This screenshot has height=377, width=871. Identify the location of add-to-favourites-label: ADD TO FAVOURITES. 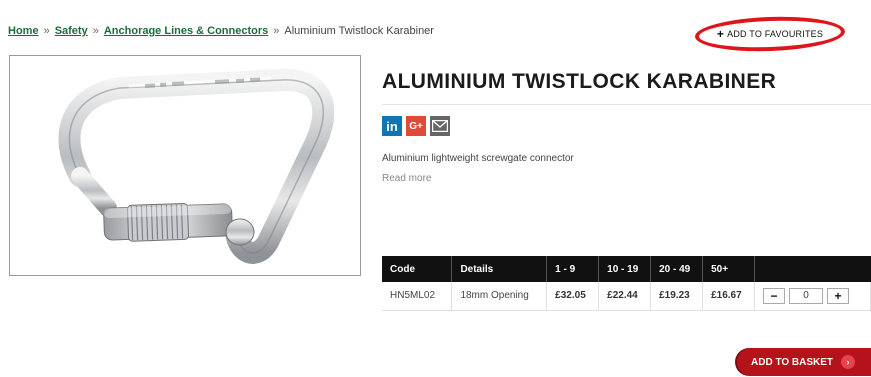
(775, 34).